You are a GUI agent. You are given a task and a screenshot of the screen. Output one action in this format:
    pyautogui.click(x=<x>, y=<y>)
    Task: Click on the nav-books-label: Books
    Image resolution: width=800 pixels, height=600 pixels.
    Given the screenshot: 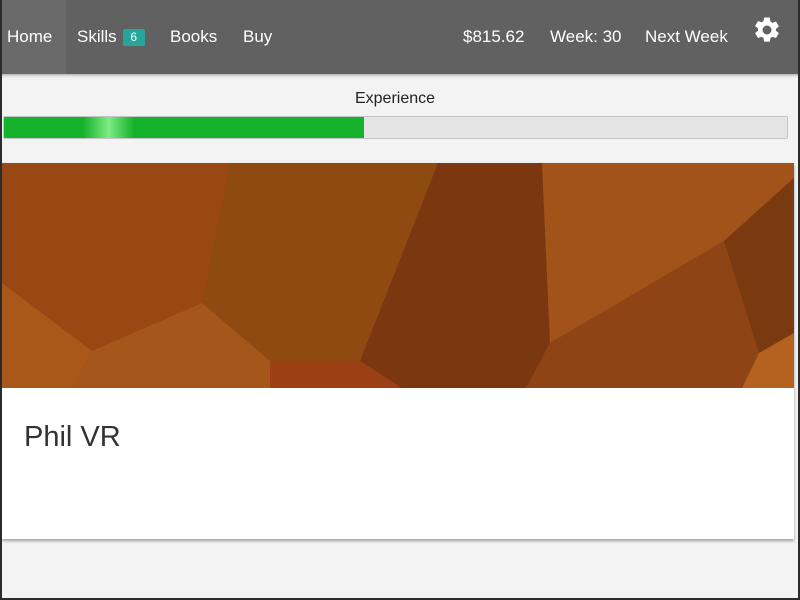 What is the action you would take?
    pyautogui.click(x=194, y=36)
    